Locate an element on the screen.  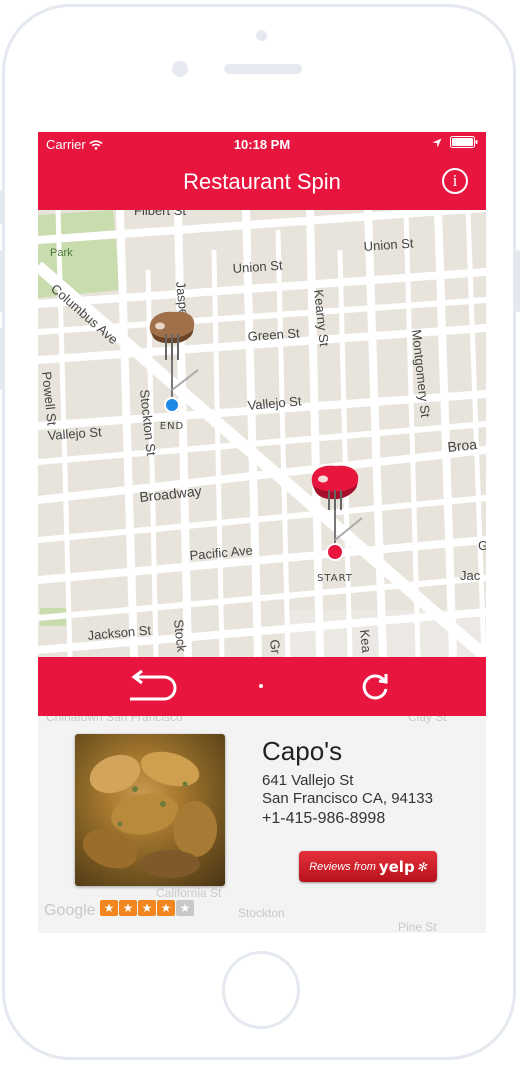
end-label: END is located at coordinates (172, 426).